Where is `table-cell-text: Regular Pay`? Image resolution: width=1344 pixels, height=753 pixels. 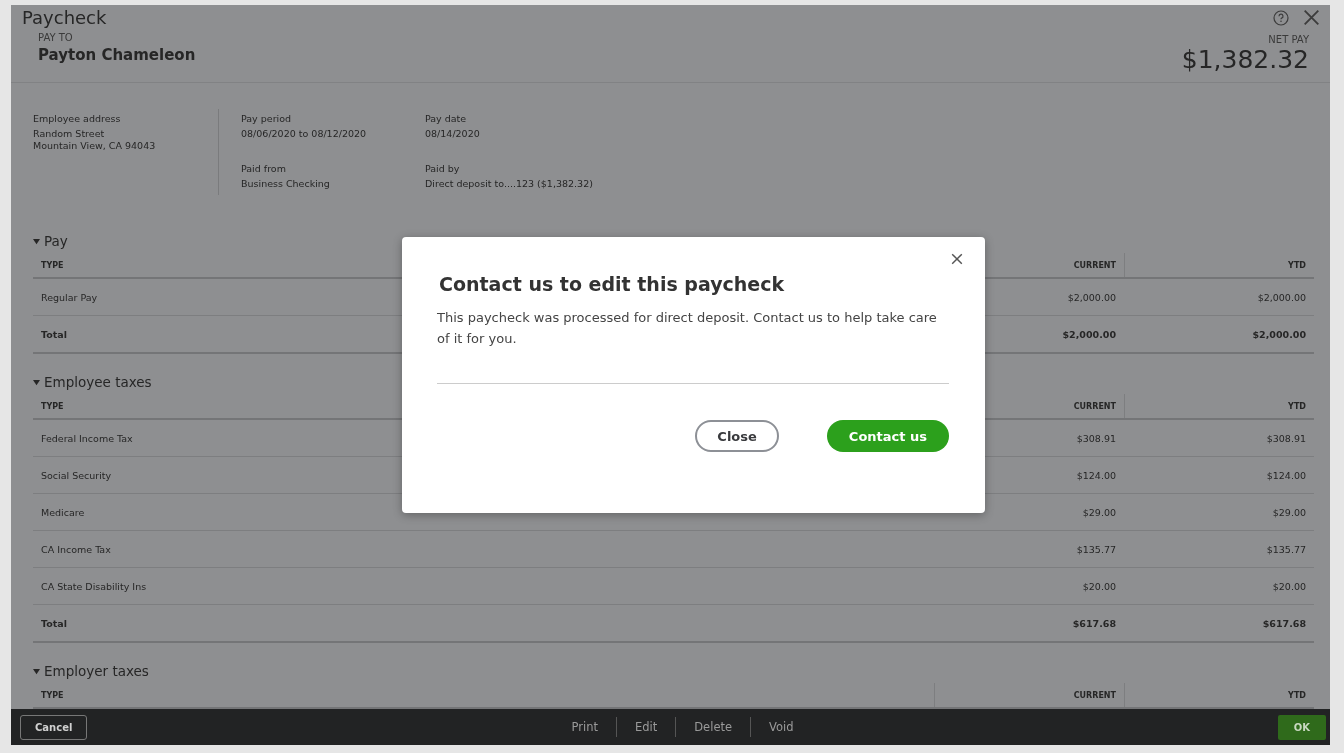
table-cell-text: Regular Pay is located at coordinates (69, 297).